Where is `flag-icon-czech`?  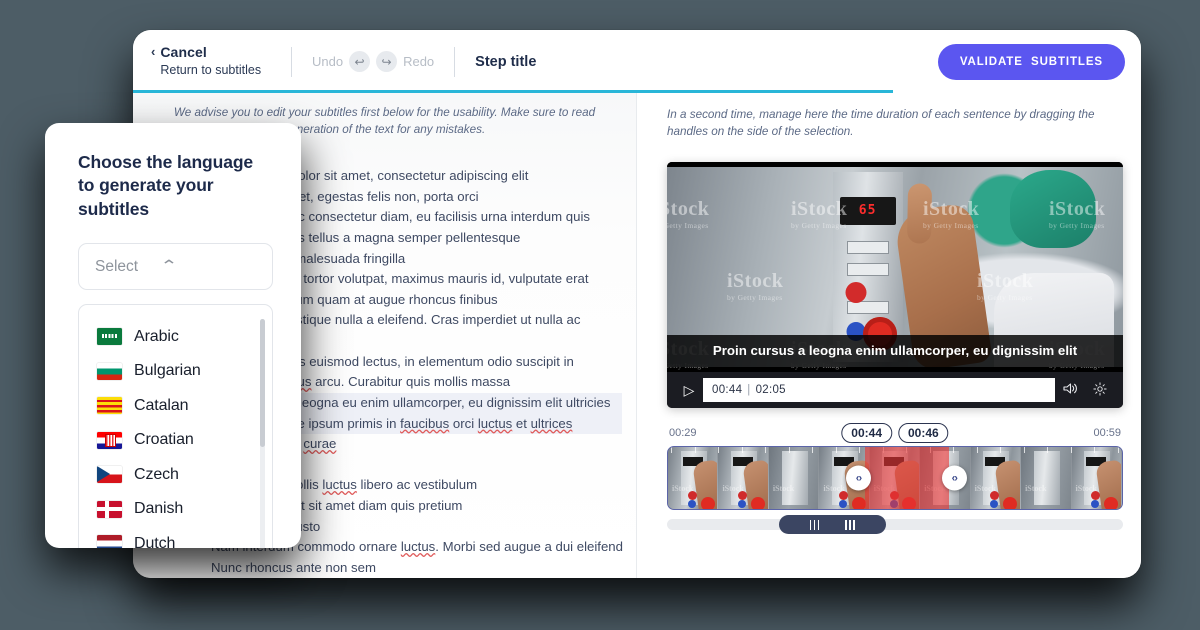 flag-icon-czech is located at coordinates (109, 475).